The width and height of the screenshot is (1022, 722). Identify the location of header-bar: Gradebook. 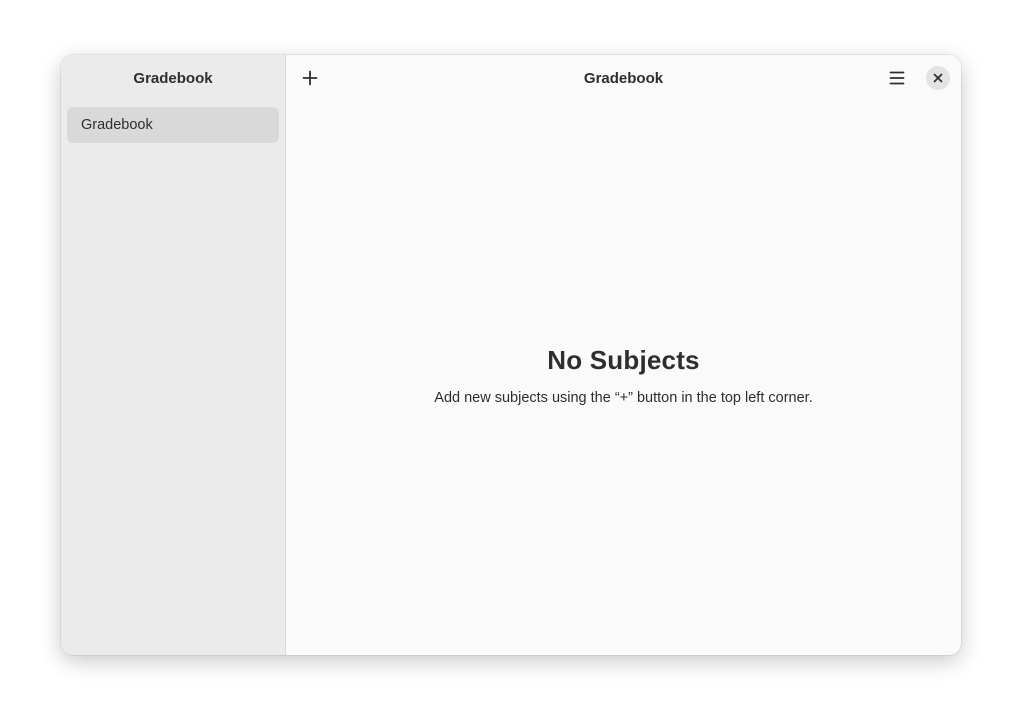
(623, 78).